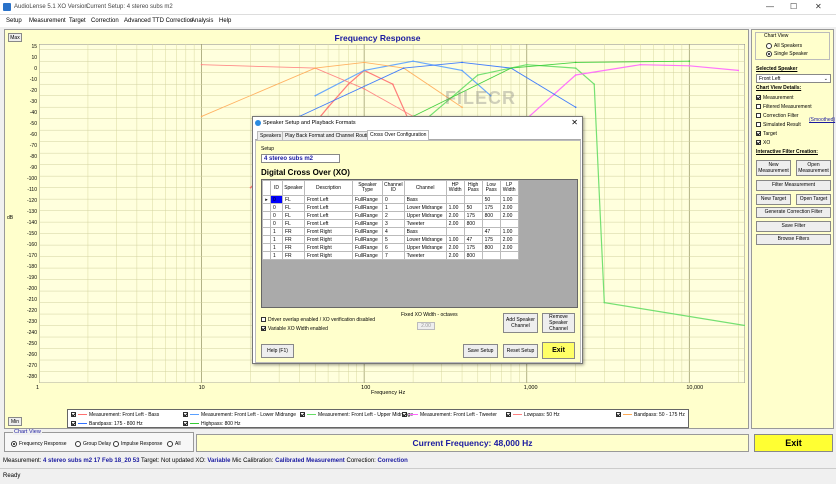 The image size is (836, 484). Describe the element at coordinates (393, 239) in the screenshot. I see `table-cell: 5` at that location.